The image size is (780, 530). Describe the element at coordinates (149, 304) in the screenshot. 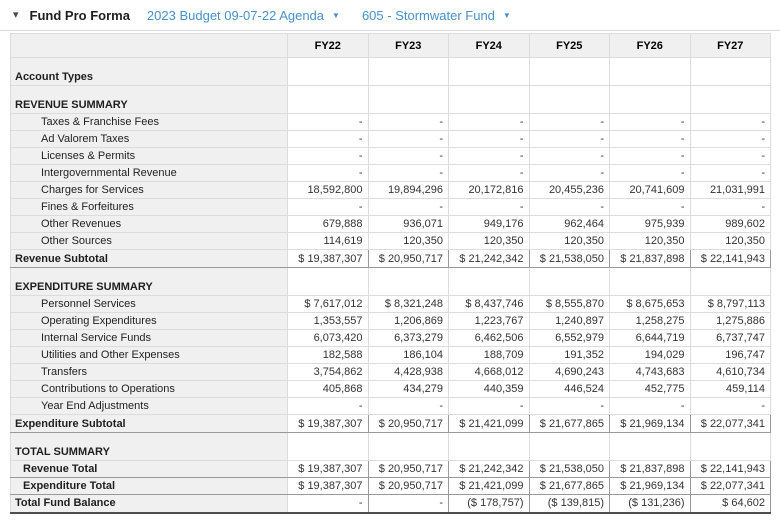

I see `row-label: Personnel Services` at that location.